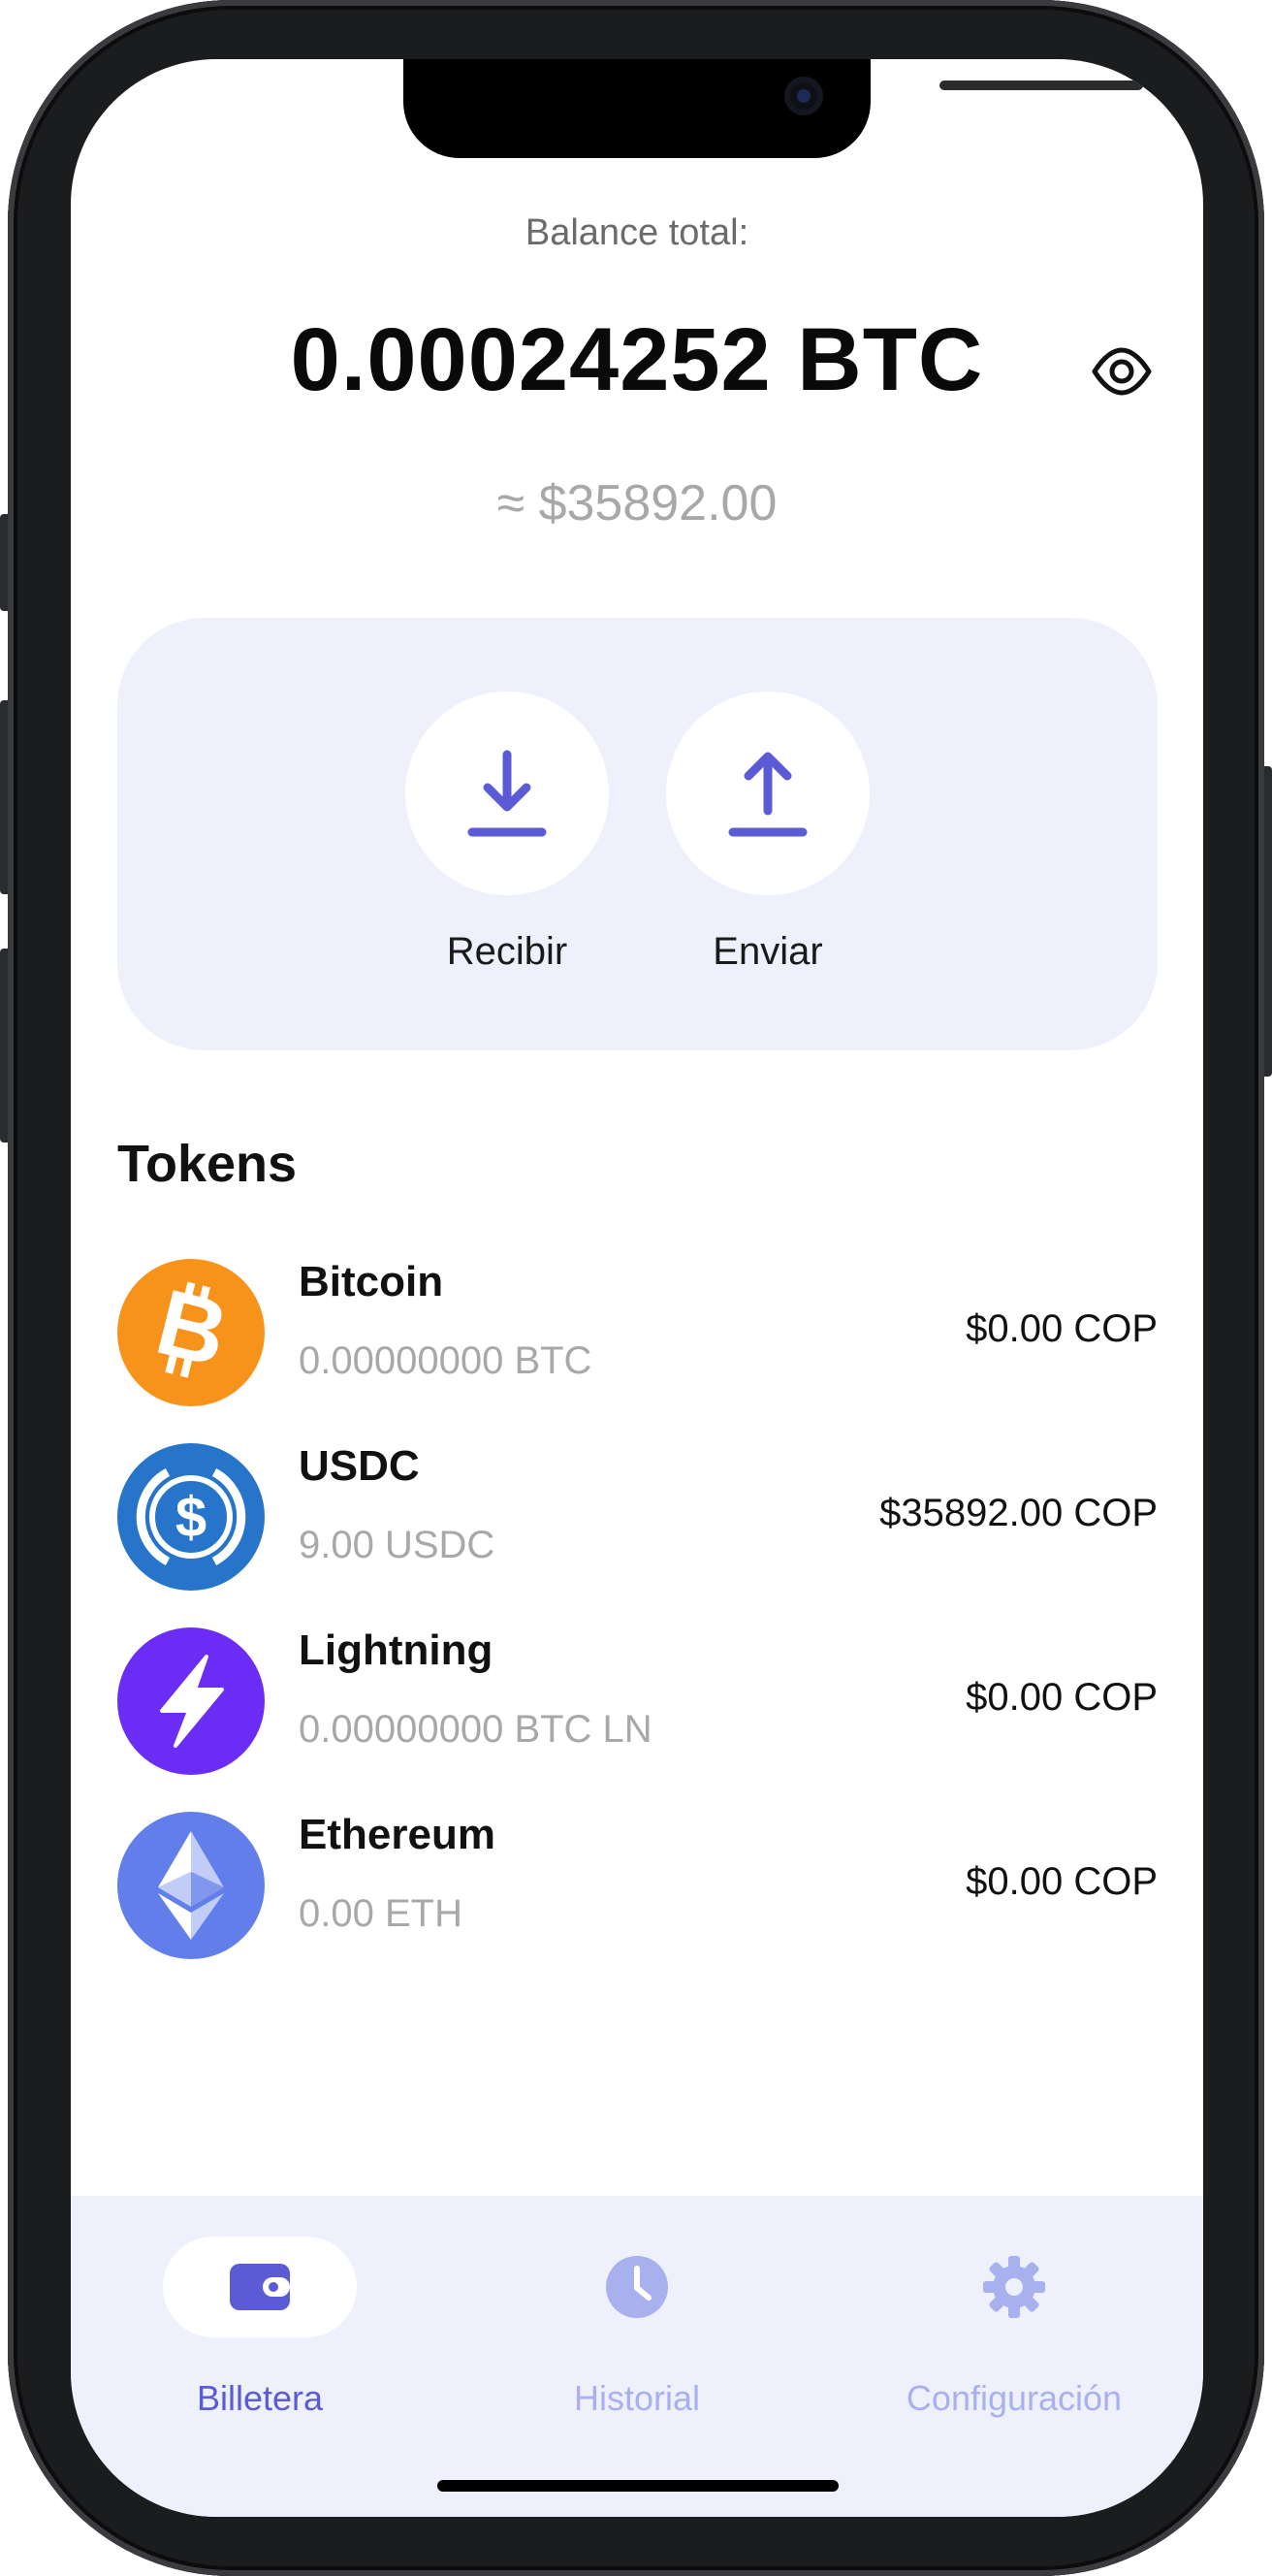 The height and width of the screenshot is (2576, 1272). I want to click on token-fiat-value: $35892.00 COP, so click(1018, 1513).